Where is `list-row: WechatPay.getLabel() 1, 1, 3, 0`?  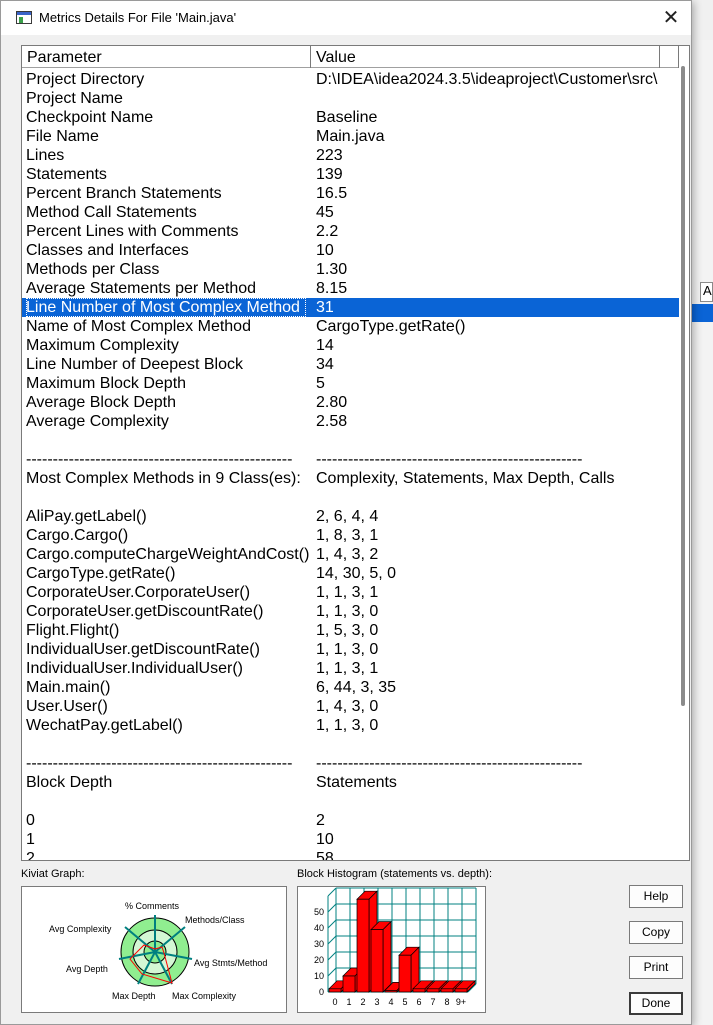
list-row: WechatPay.getLabel() 1, 1, 3, 0 is located at coordinates (350, 725).